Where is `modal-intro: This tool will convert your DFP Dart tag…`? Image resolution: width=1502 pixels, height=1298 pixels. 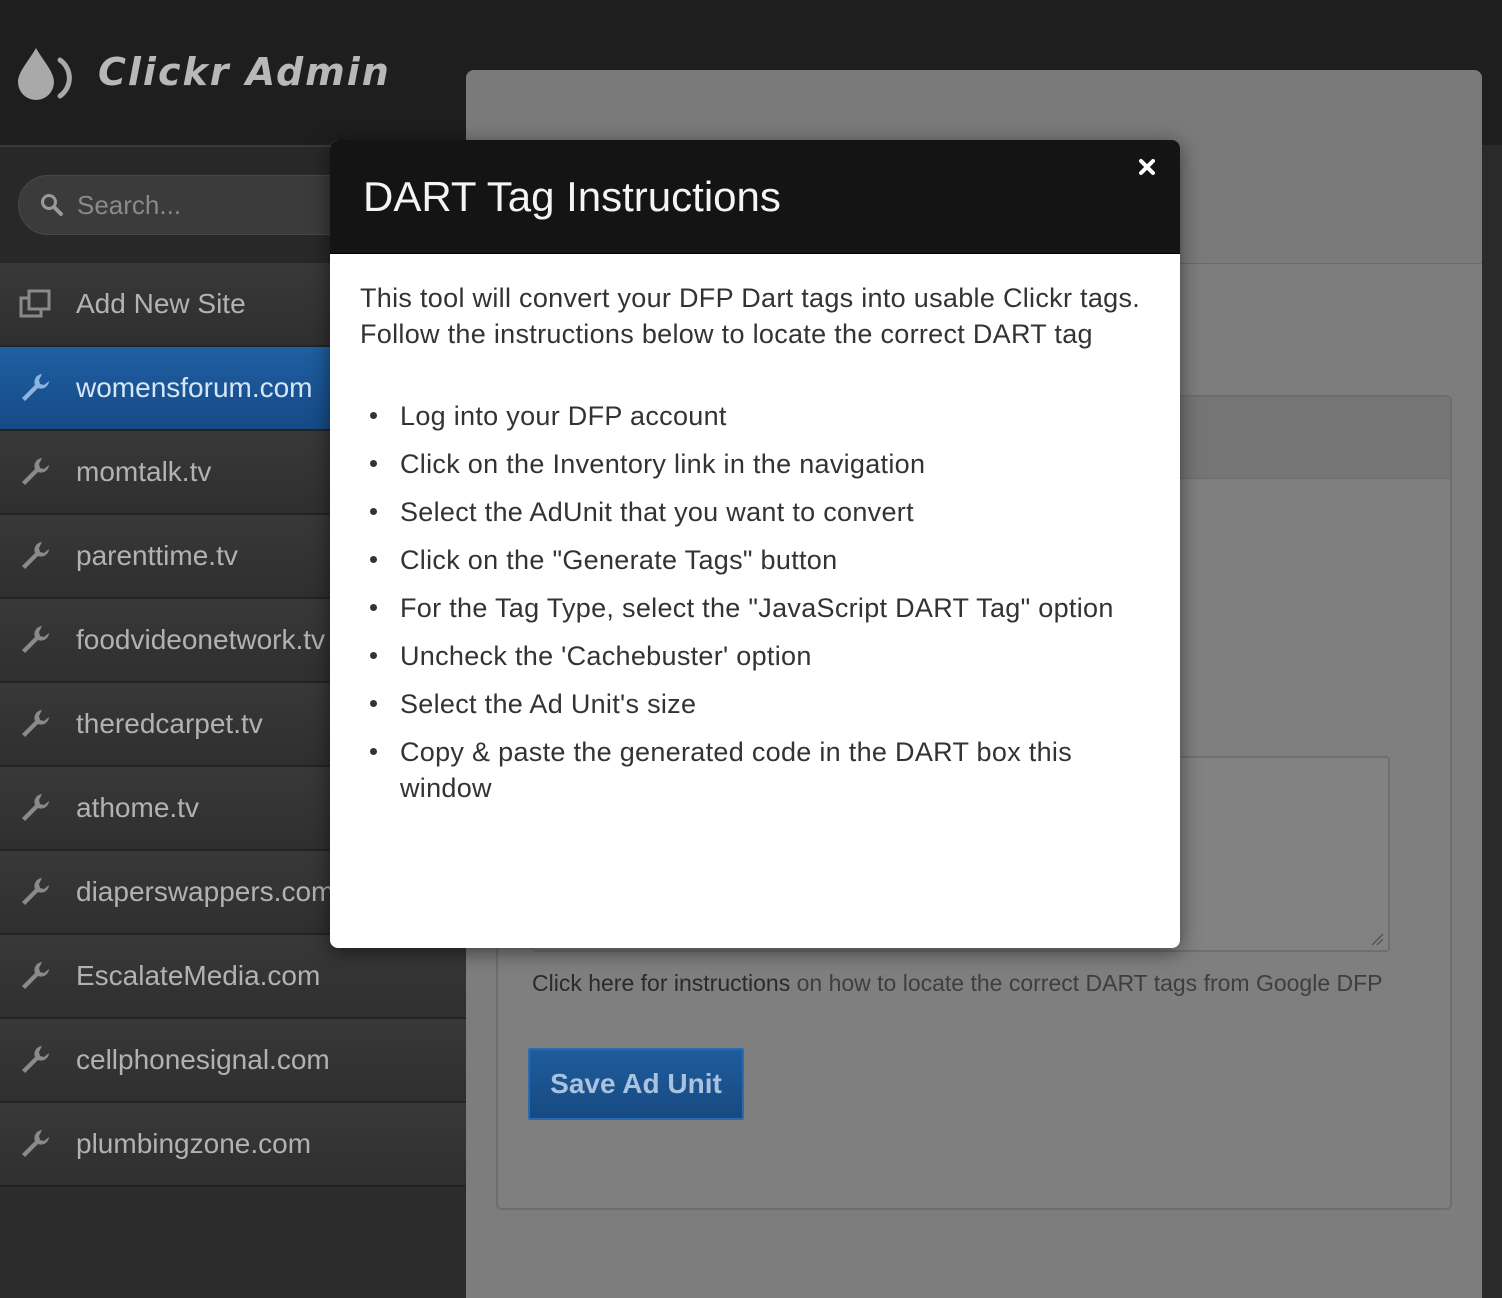
modal-intro: This tool will convert your DFP Dart tag… is located at coordinates (750, 316).